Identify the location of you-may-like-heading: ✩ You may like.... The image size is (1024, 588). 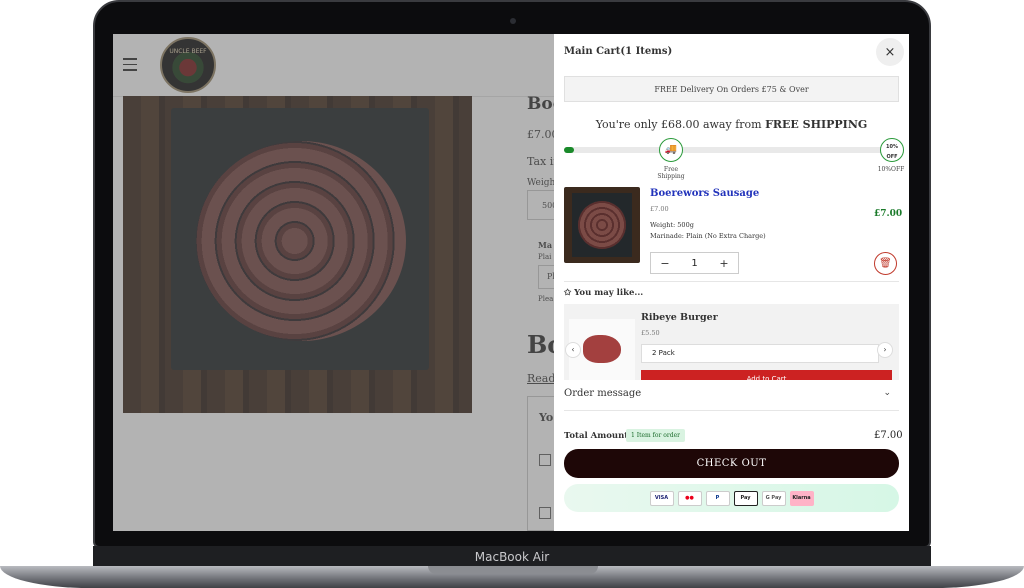
(604, 293).